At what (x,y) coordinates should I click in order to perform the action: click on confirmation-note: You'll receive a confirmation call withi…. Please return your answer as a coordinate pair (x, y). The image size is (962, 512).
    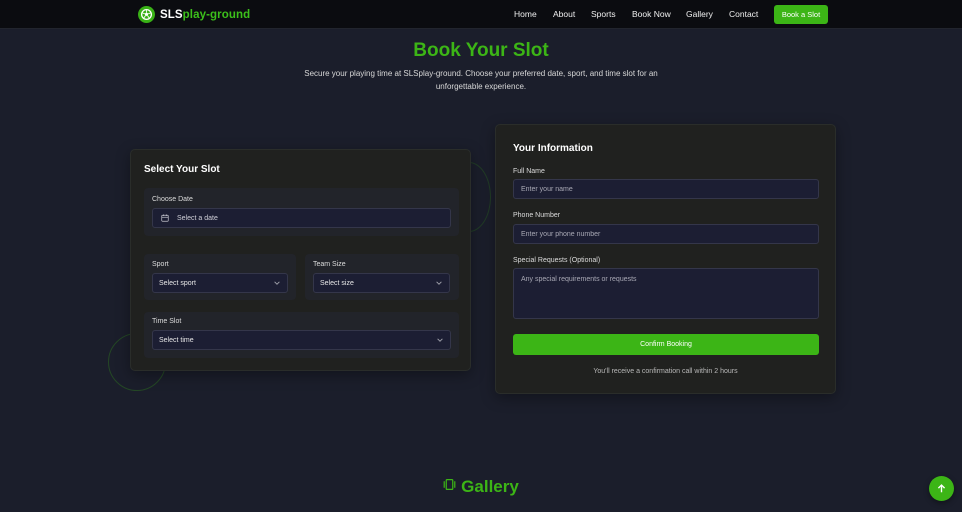
    Looking at the image, I should click on (665, 371).